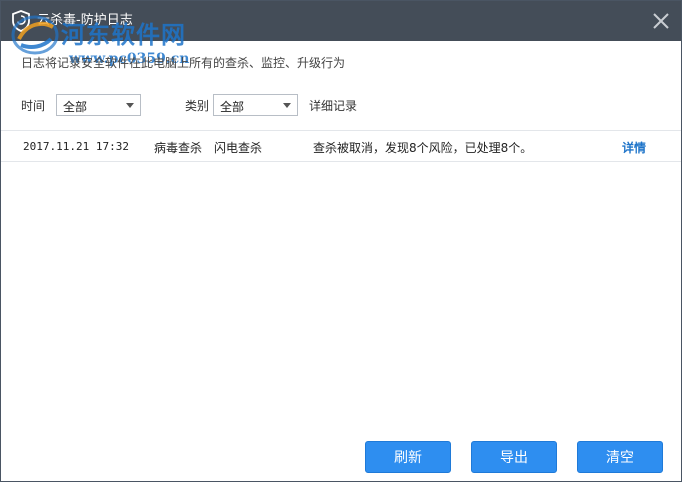 The height and width of the screenshot is (482, 682). What do you see at coordinates (341, 21) in the screenshot?
I see `title-bar: 云杀毒-防护日志` at bounding box center [341, 21].